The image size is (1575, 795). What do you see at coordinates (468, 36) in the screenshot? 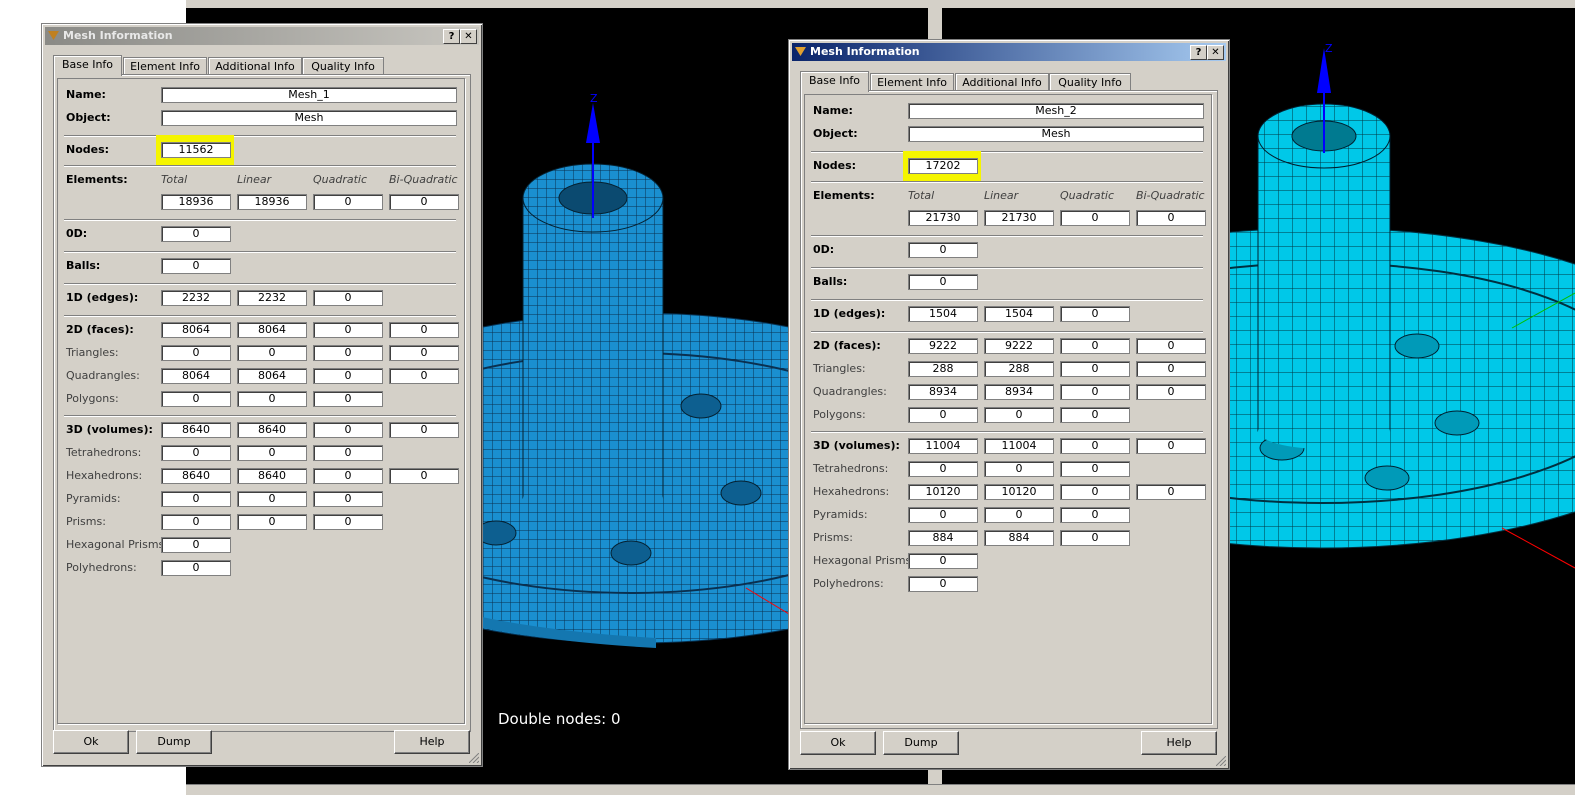
I see `close-icon: ✕` at bounding box center [468, 36].